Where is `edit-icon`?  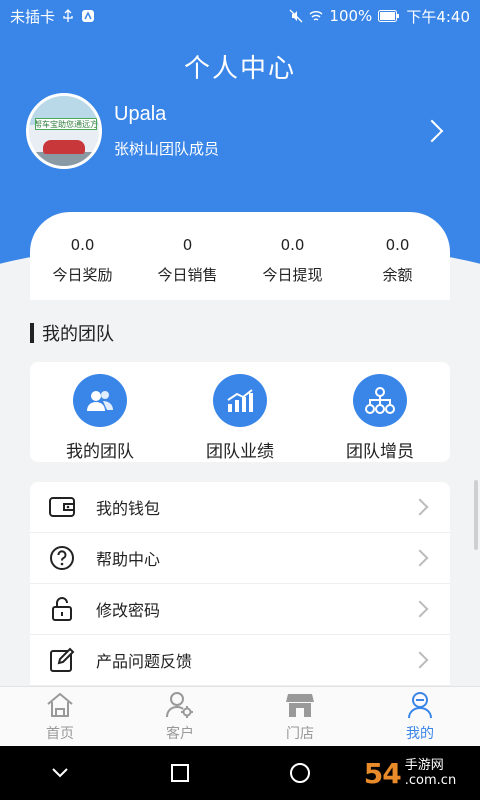 edit-icon is located at coordinates (62, 660).